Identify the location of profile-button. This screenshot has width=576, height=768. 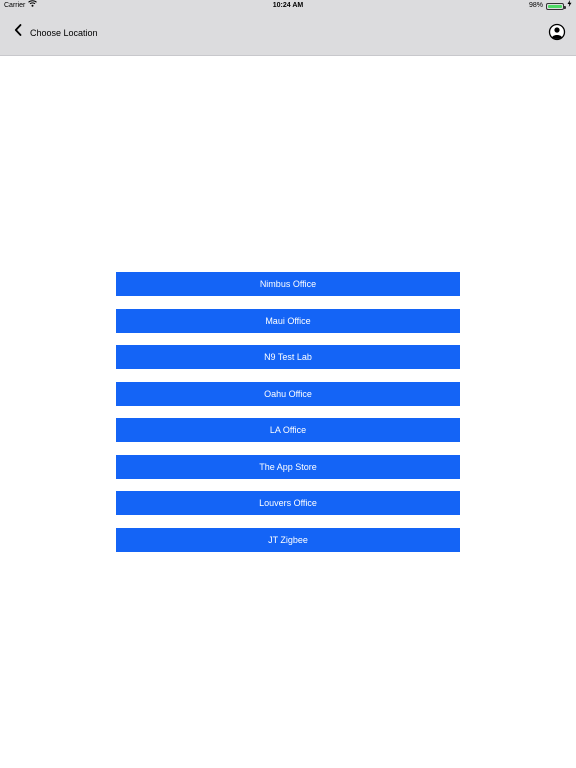
(557, 32).